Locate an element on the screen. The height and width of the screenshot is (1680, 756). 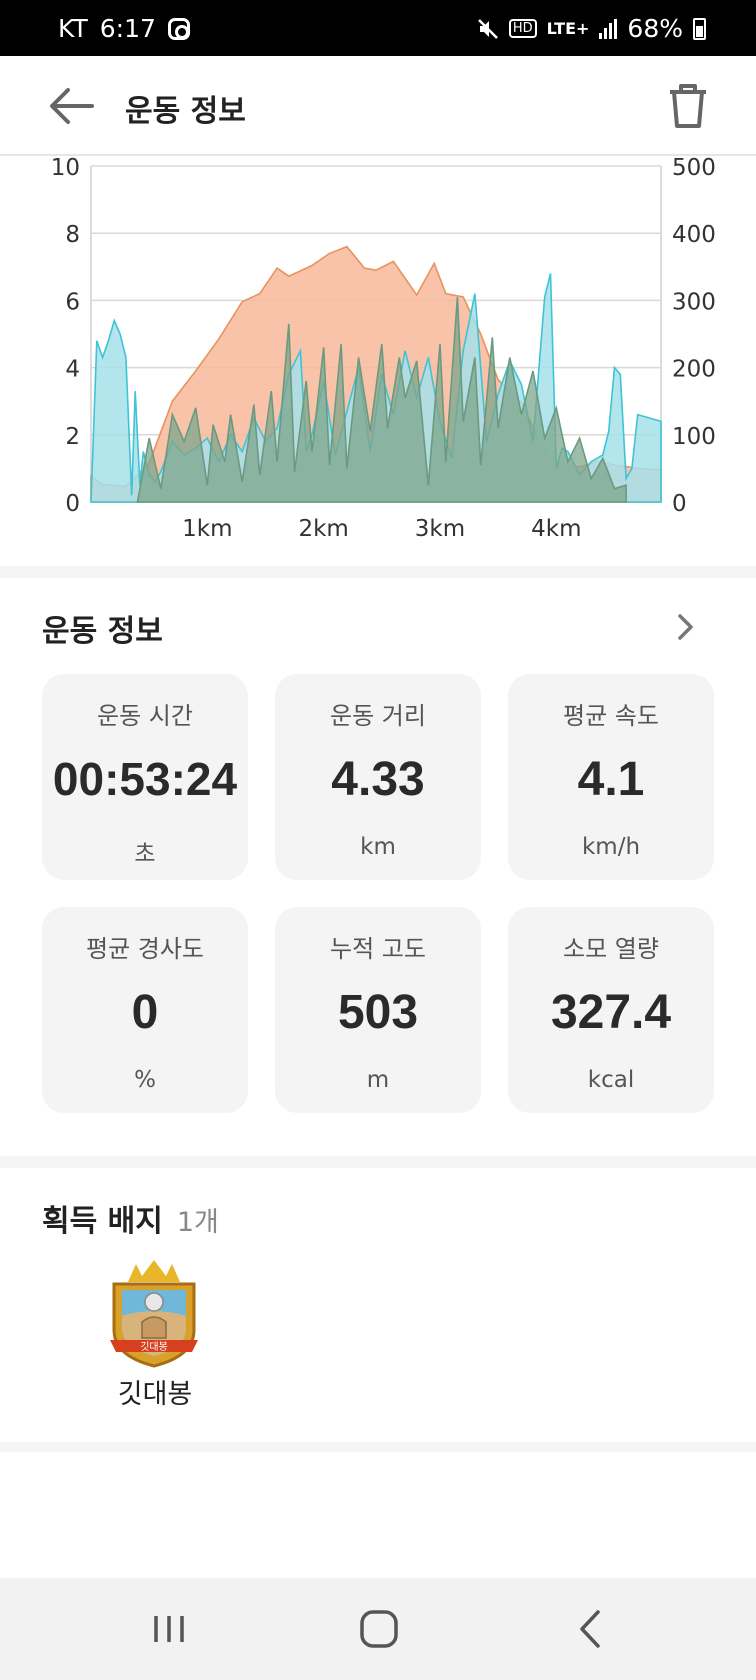
x-tick-label: 2km is located at coordinates (323, 529).